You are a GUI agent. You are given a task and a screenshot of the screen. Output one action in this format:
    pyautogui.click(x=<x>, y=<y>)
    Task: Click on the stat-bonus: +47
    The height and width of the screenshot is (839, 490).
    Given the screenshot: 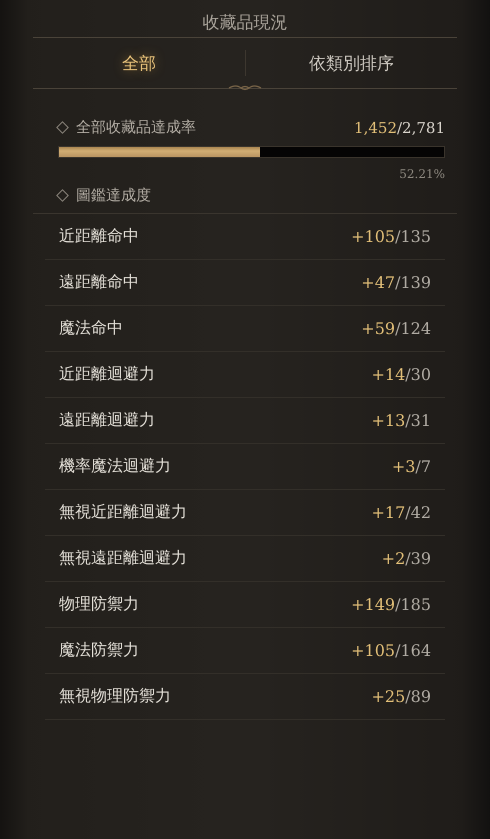 What is the action you would take?
    pyautogui.click(x=378, y=282)
    